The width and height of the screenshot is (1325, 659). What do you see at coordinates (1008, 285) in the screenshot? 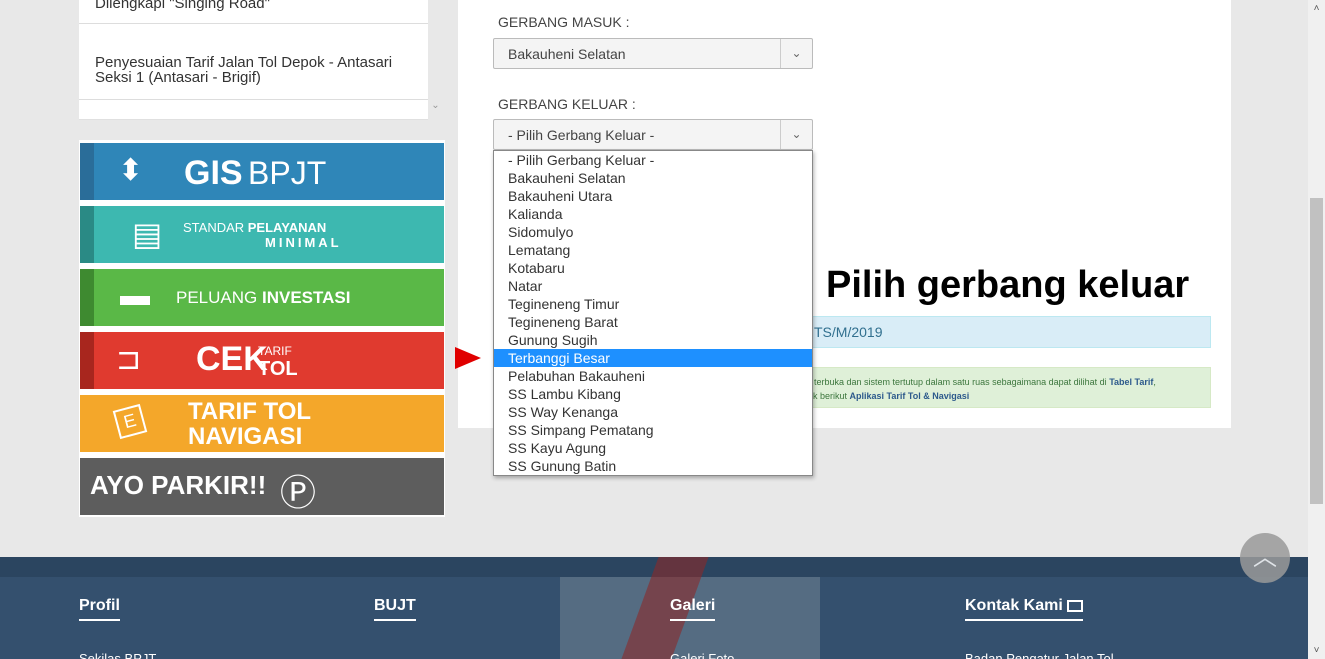
I see `annotation-text: Pilih gerbang keluar` at bounding box center [1008, 285].